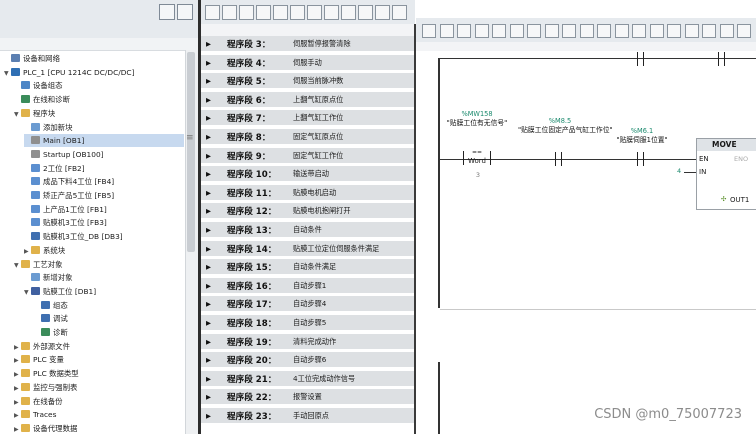  I want to click on network-row: ▶ 程序段 7： 上翻气缸工作位, so click(308, 119).